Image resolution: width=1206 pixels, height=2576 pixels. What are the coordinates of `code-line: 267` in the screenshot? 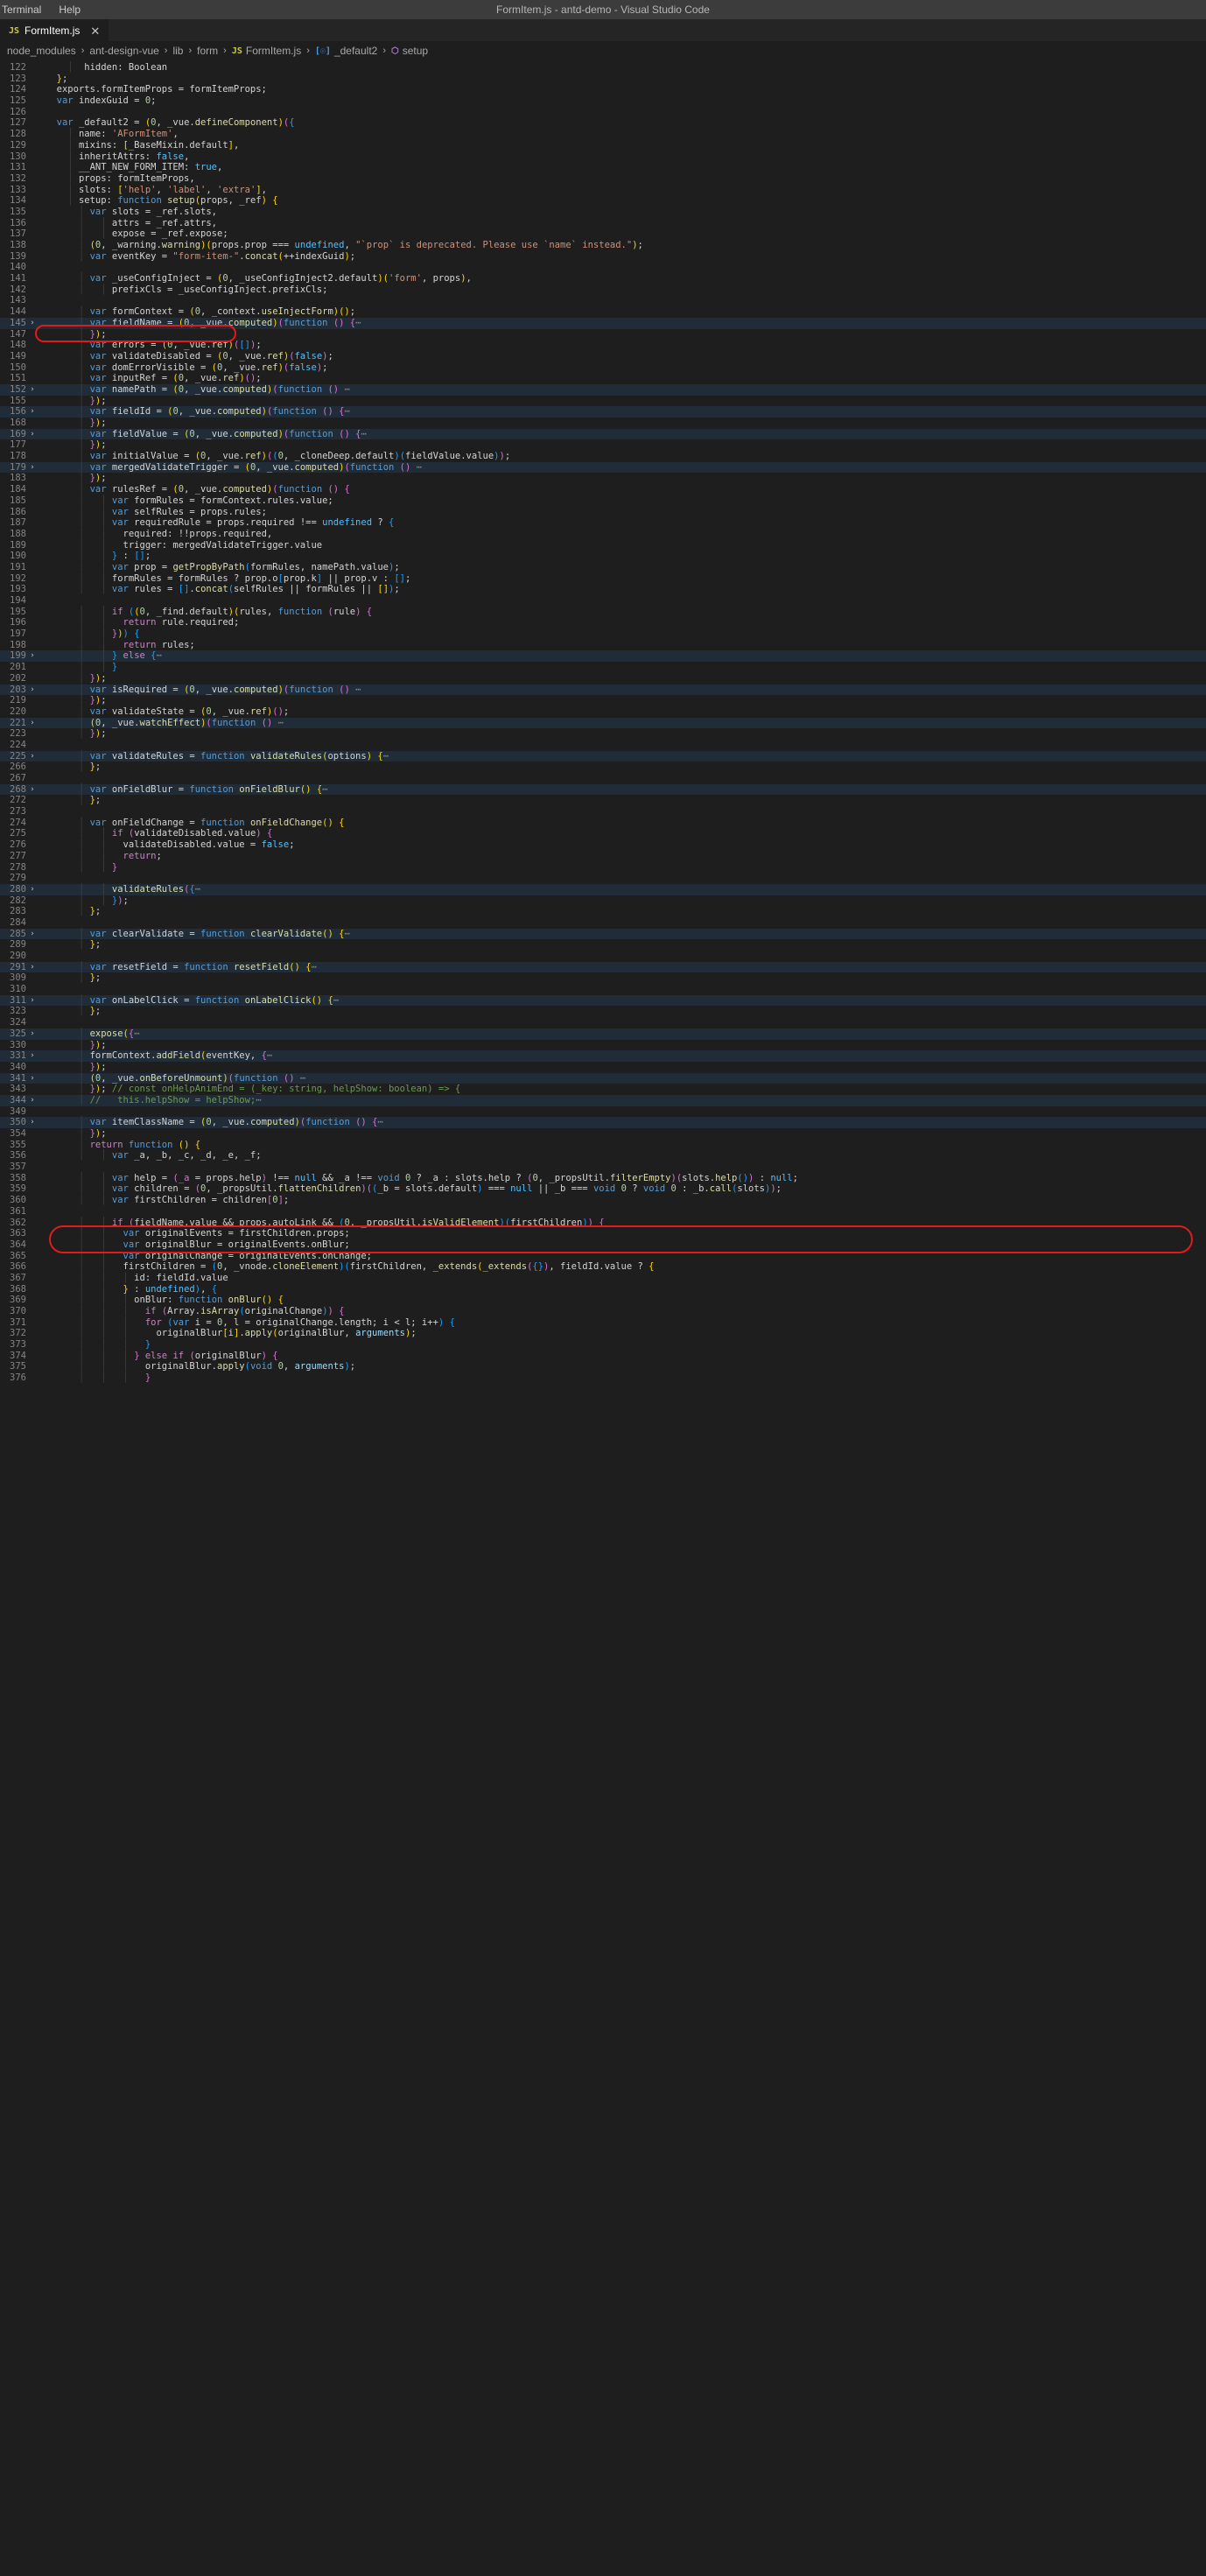 It's located at (603, 778).